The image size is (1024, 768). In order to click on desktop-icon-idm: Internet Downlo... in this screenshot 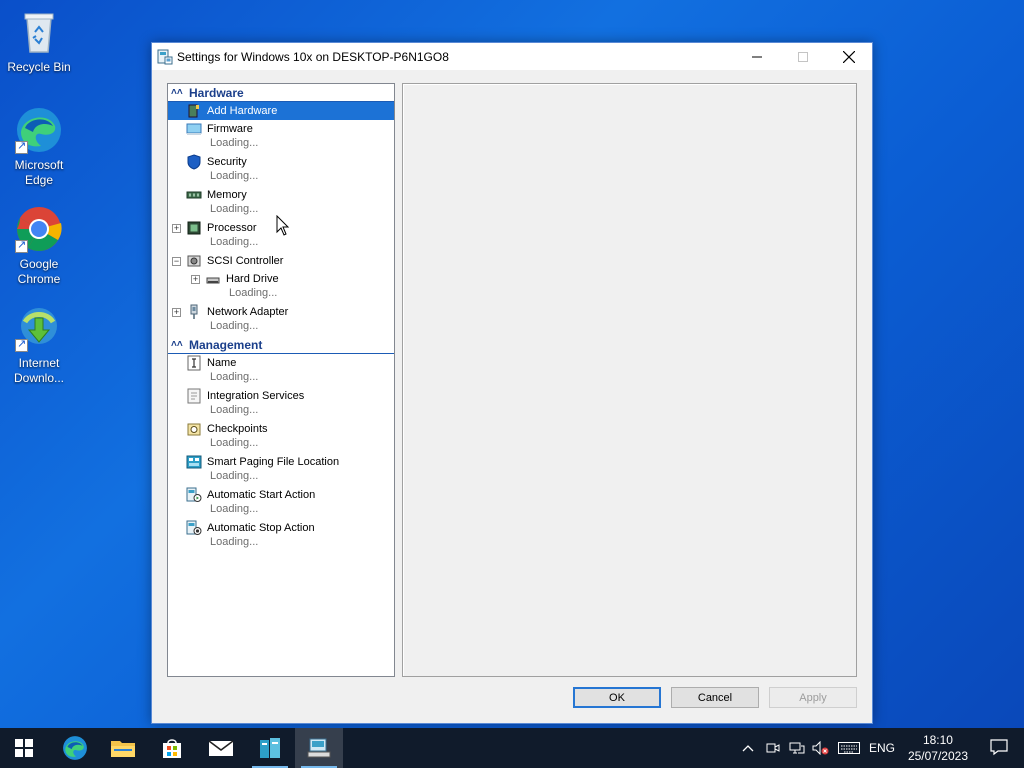, I will do `click(39, 345)`.